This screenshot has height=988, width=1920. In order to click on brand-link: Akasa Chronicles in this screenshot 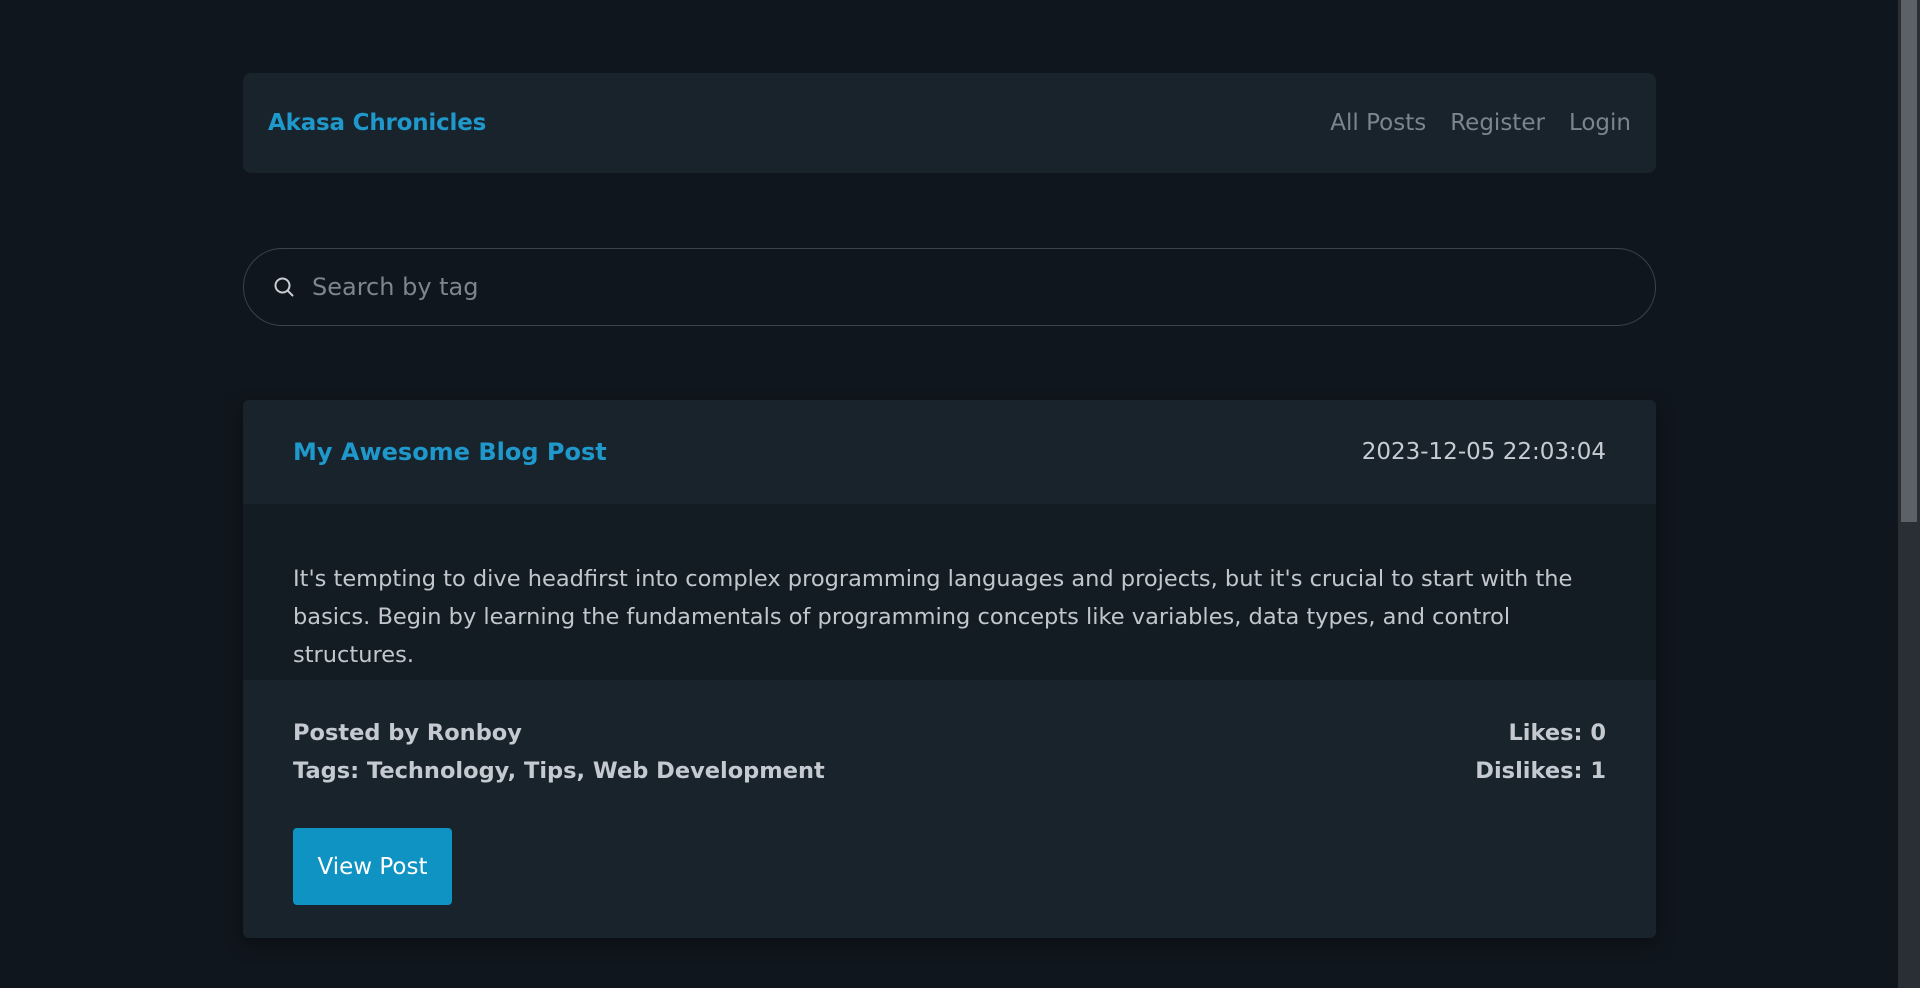, I will do `click(377, 123)`.